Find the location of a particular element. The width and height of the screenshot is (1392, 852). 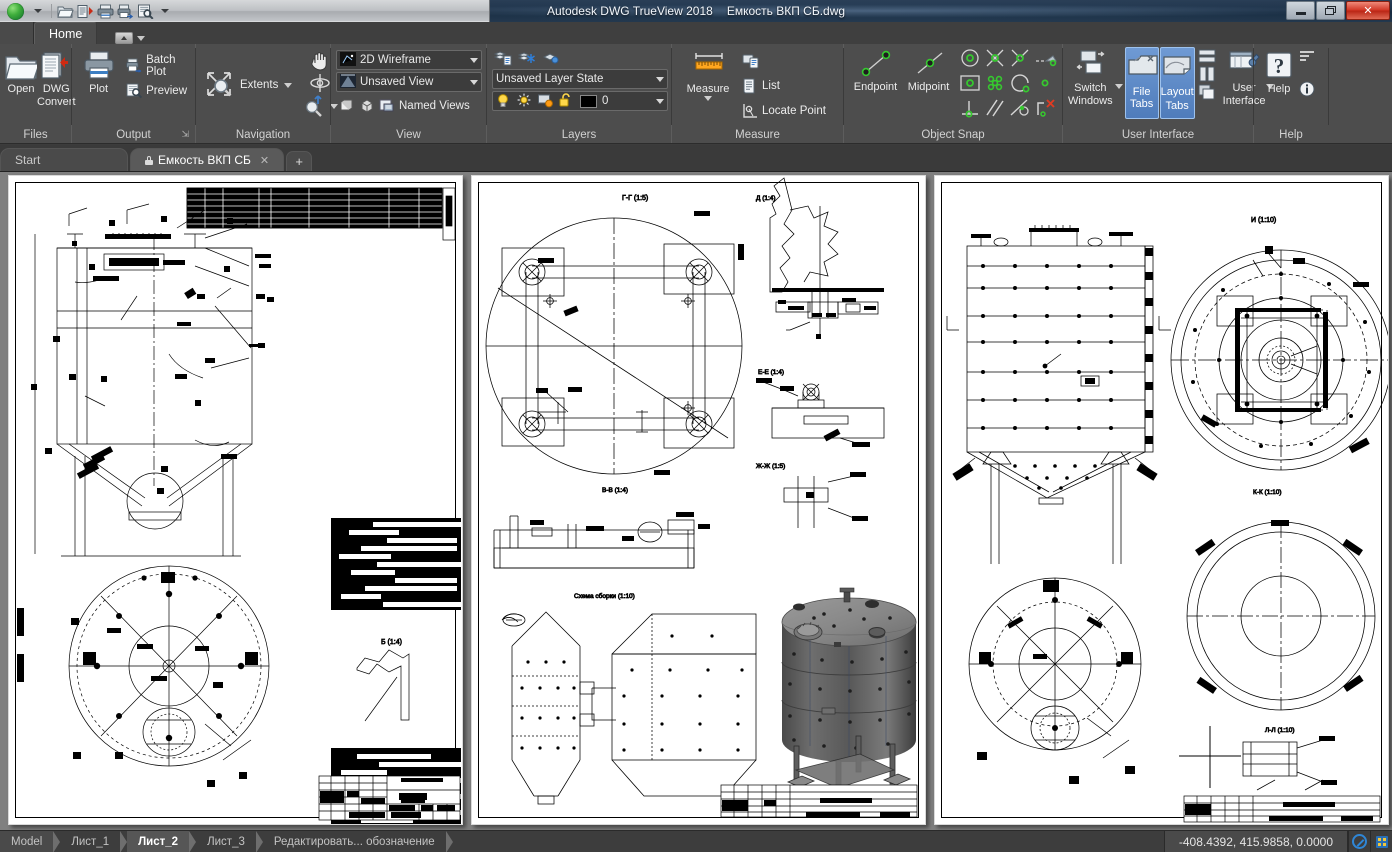

dwg-convert-button: DWG Convert is located at coordinates (56, 78).